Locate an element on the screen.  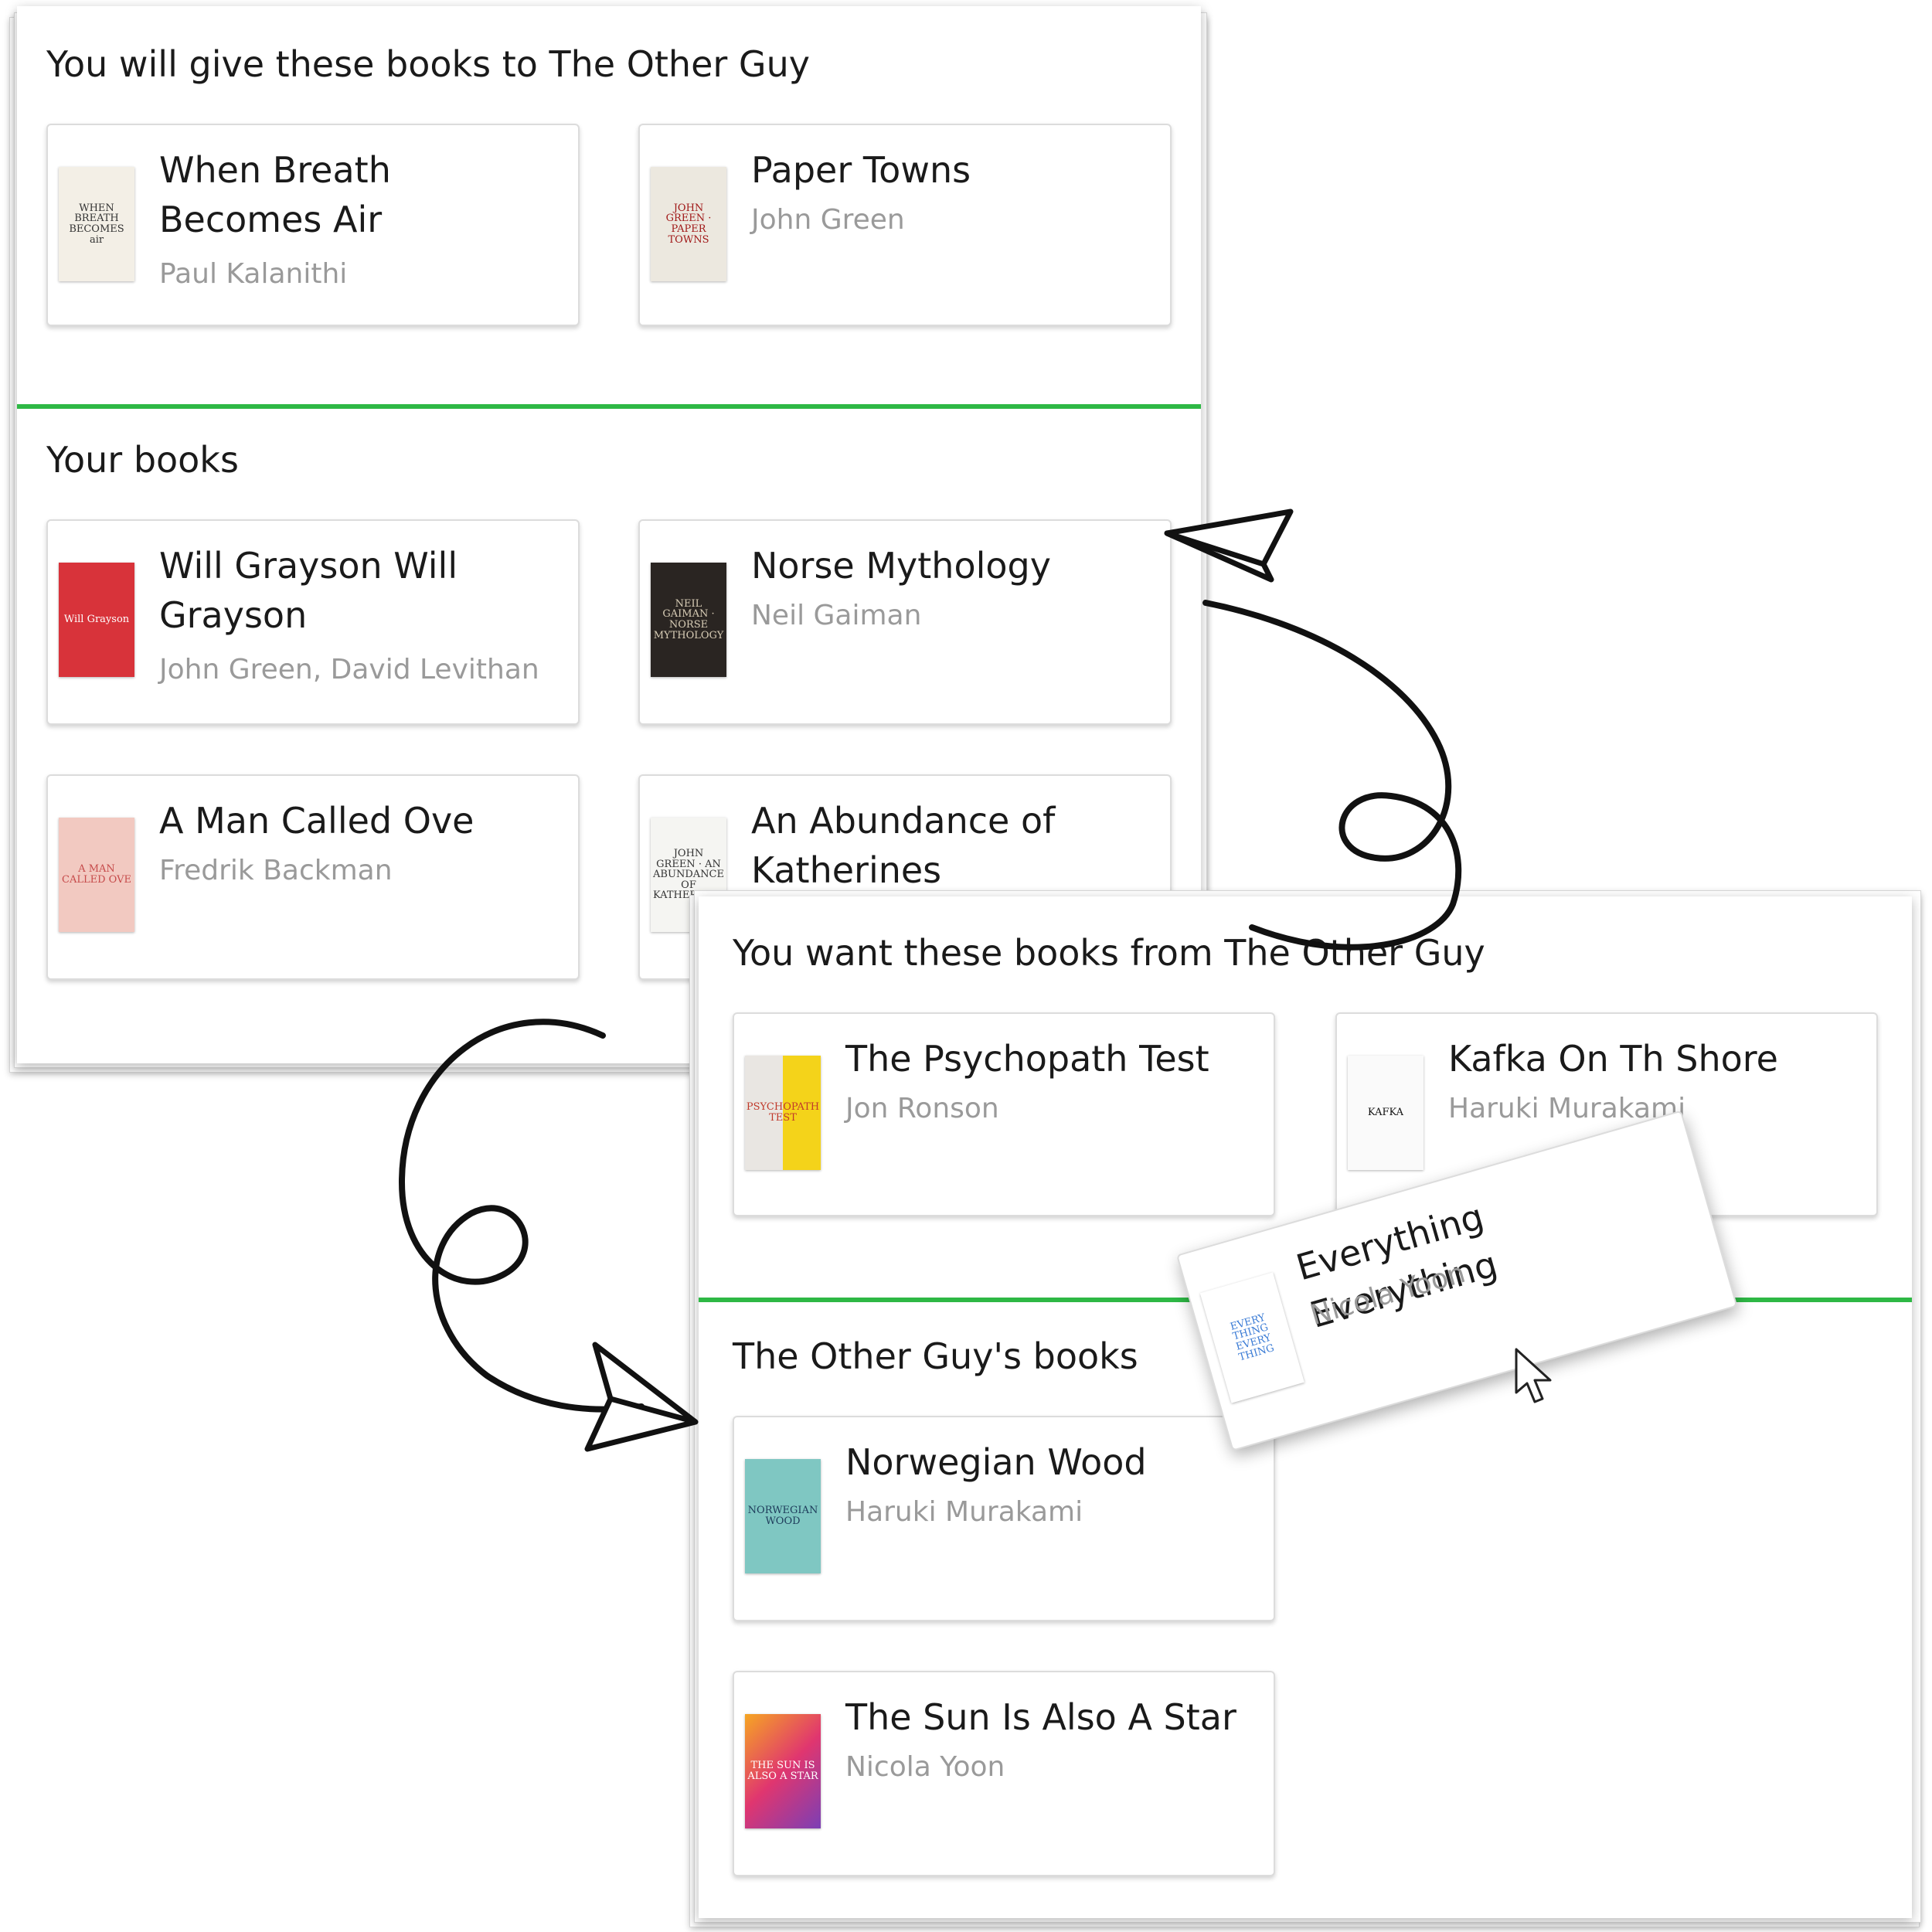
section-divider is located at coordinates (609, 407).